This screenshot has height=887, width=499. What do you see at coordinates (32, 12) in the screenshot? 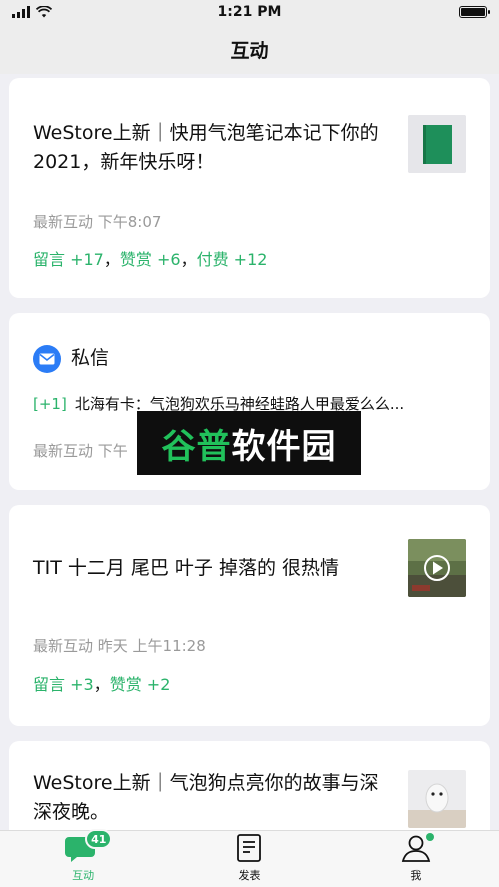
I see `status-left` at bounding box center [32, 12].